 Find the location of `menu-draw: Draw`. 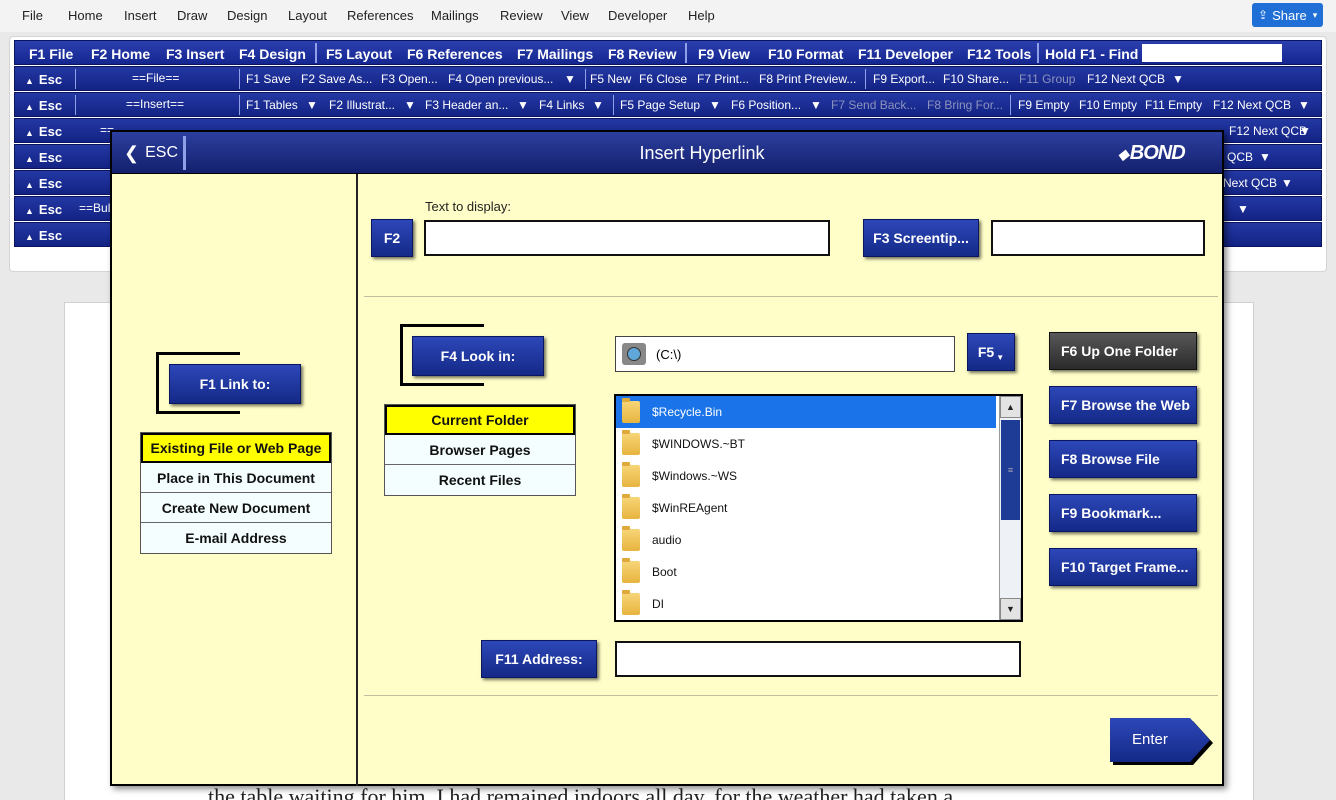

menu-draw: Draw is located at coordinates (192, 15).